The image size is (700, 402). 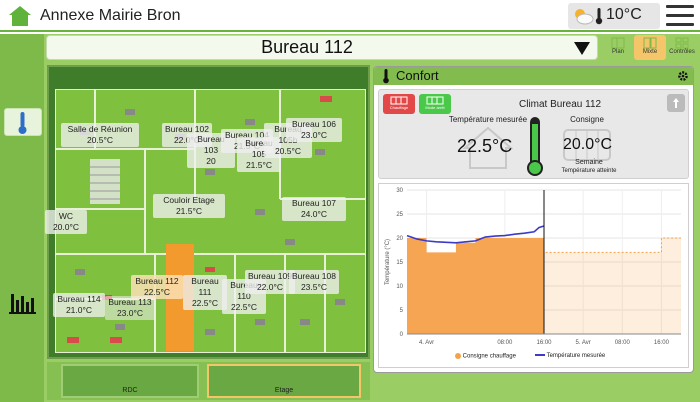 What do you see at coordinates (533, 76) in the screenshot?
I see `panel-header: Confort` at bounding box center [533, 76].